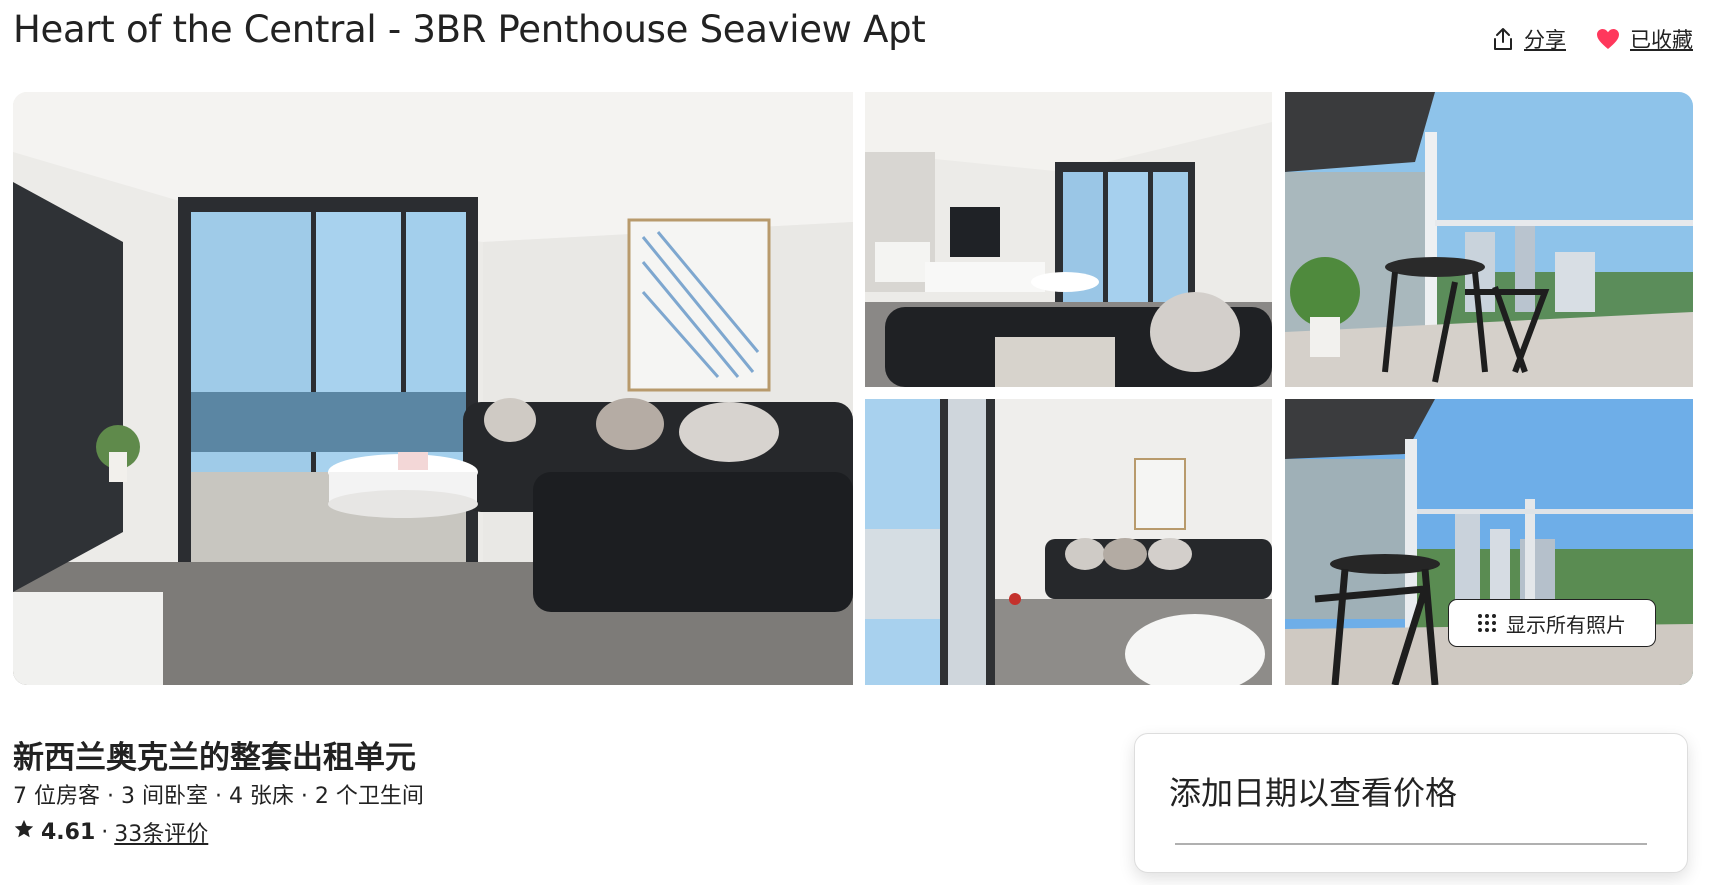 The height and width of the screenshot is (885, 1711). What do you see at coordinates (161, 832) in the screenshot?
I see `reviews-link: 33条评价` at bounding box center [161, 832].